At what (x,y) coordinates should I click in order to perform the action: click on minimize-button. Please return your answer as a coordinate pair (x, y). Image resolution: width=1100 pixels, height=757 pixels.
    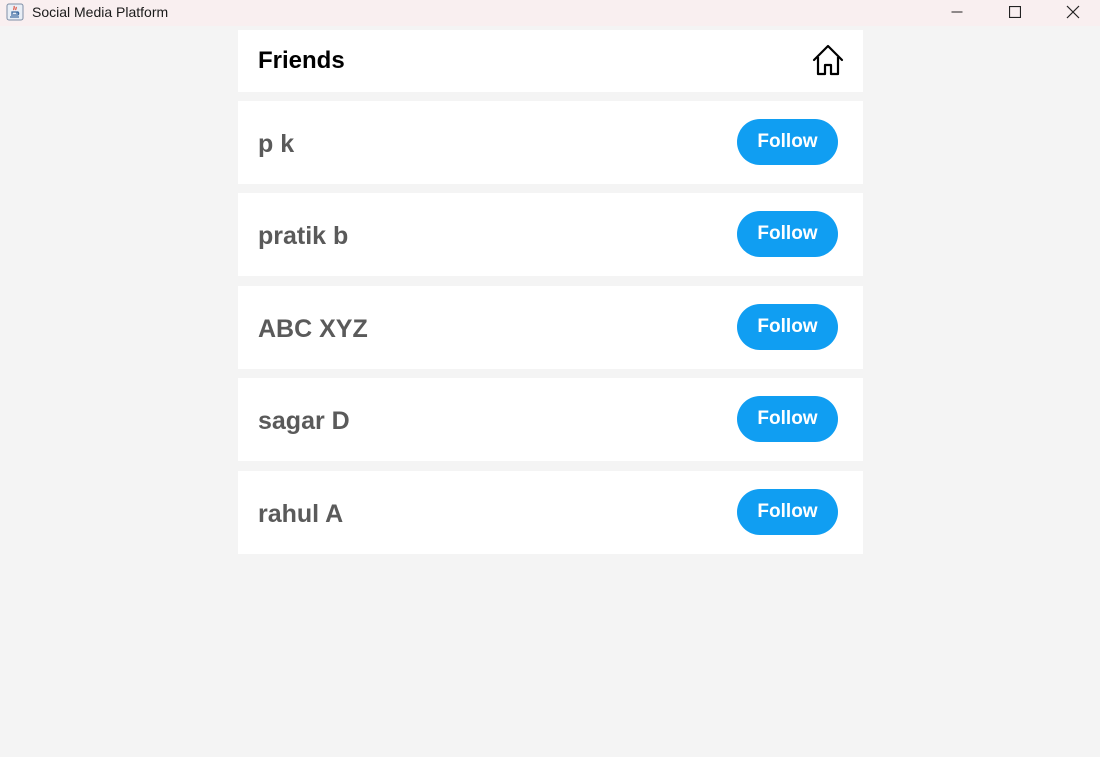
    Looking at the image, I should click on (957, 12).